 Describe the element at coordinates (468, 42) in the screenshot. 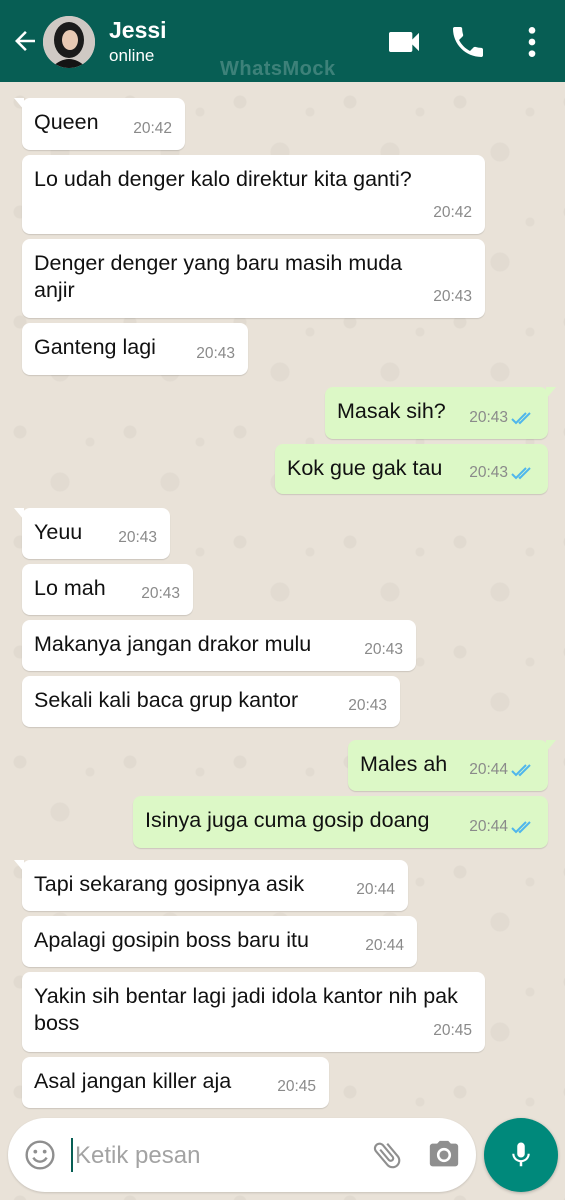

I see `phone-icon` at that location.